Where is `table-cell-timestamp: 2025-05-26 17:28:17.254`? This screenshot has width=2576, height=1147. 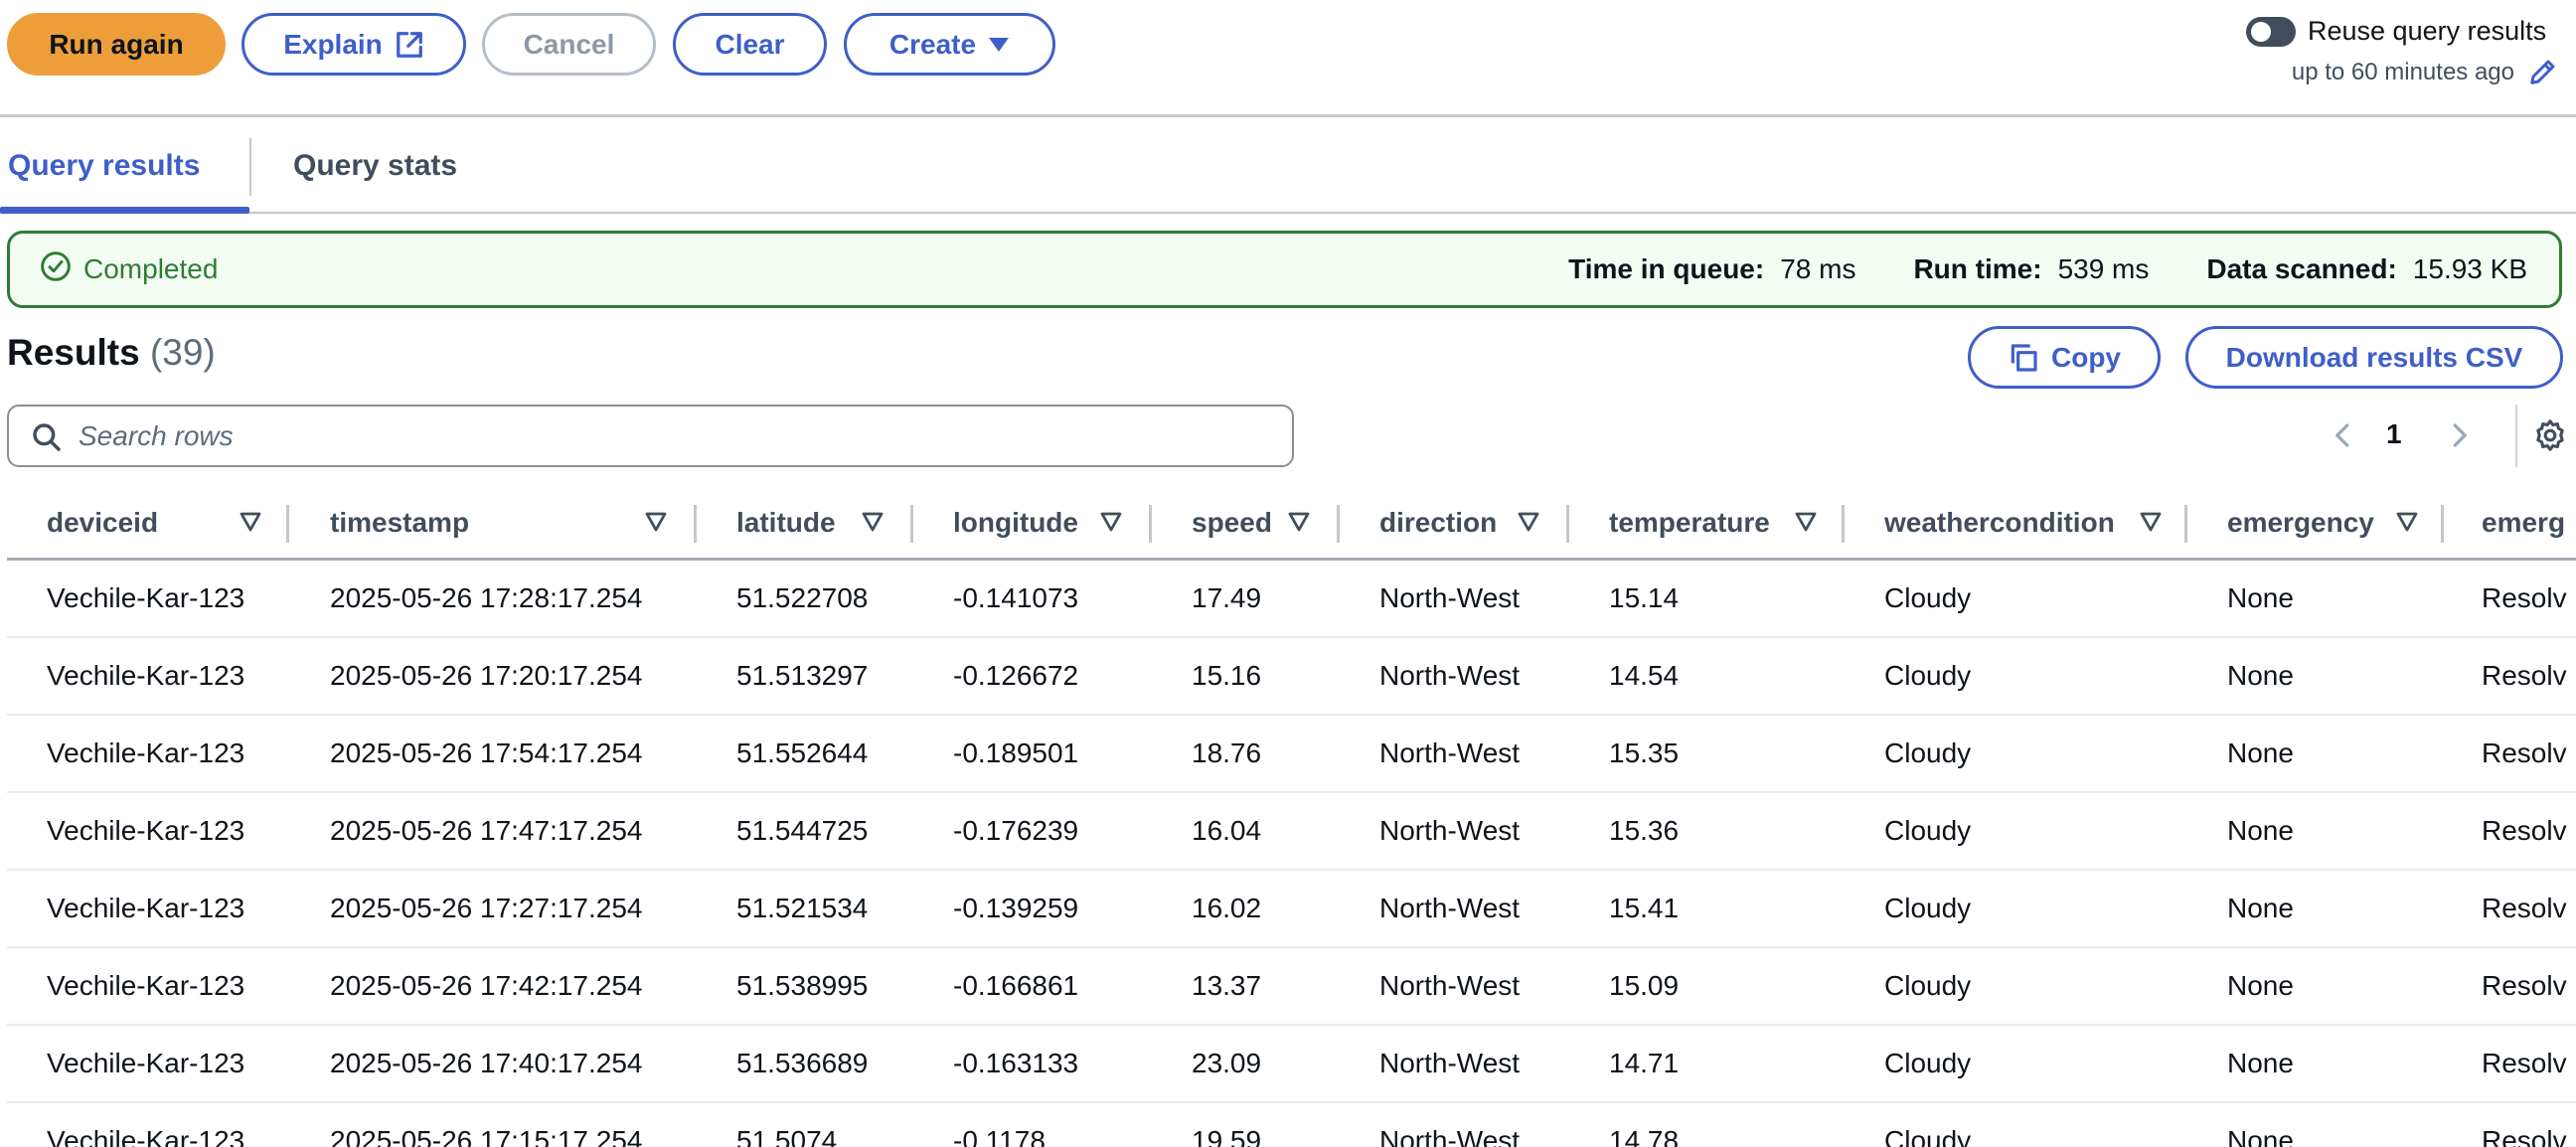
table-cell-timestamp: 2025-05-26 17:28:17.254 is located at coordinates (486, 598).